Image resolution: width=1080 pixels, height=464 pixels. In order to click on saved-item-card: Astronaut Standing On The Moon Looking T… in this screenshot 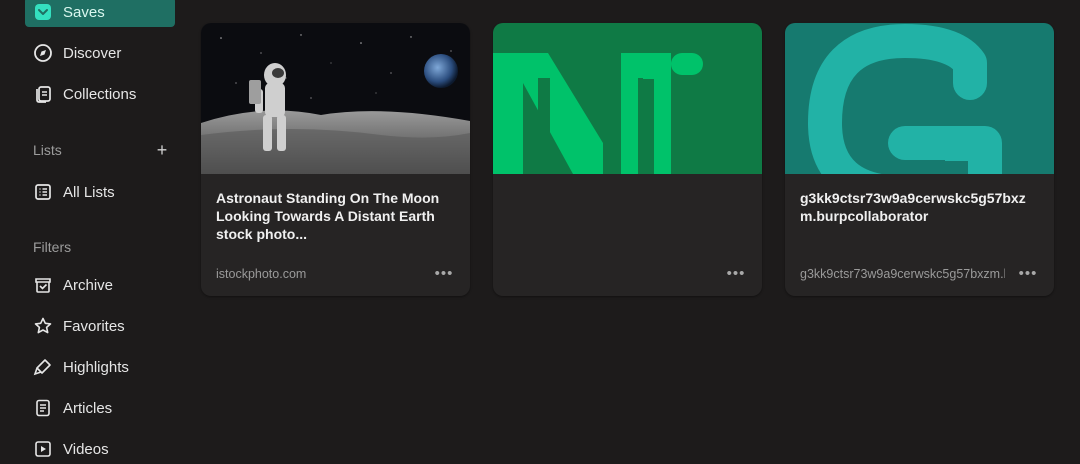, I will do `click(335, 159)`.